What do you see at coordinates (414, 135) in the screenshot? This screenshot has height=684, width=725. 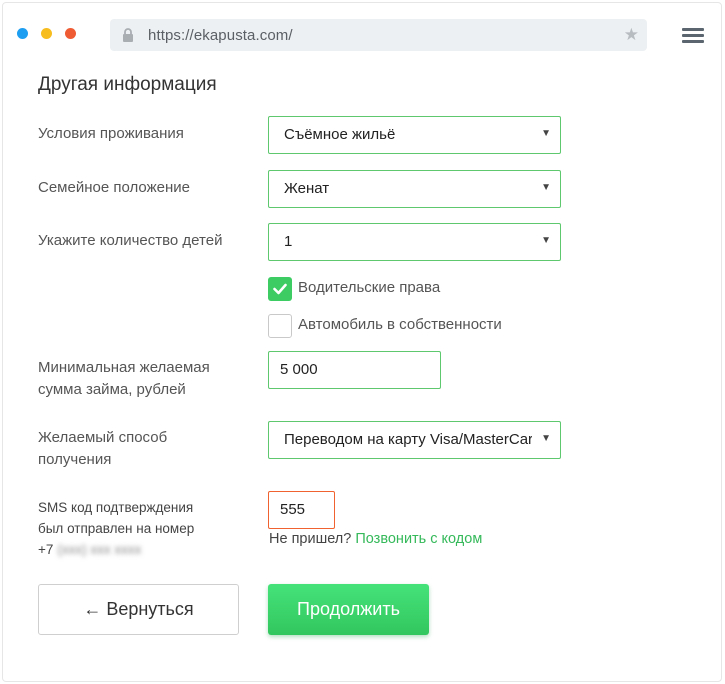 I see `housing-select: Съёмное жильё ▼` at bounding box center [414, 135].